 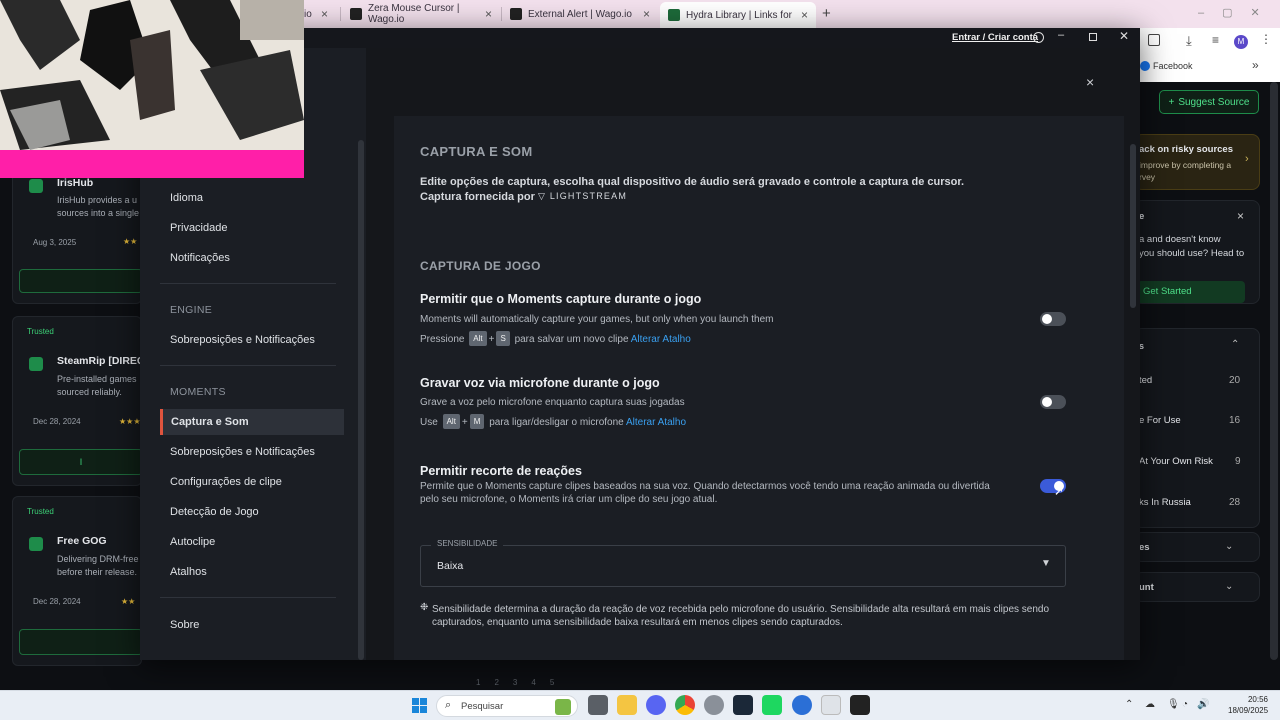 What do you see at coordinates (252, 482) in the screenshot?
I see `sidebar-item-clip-settings: Configurações de clipe` at bounding box center [252, 482].